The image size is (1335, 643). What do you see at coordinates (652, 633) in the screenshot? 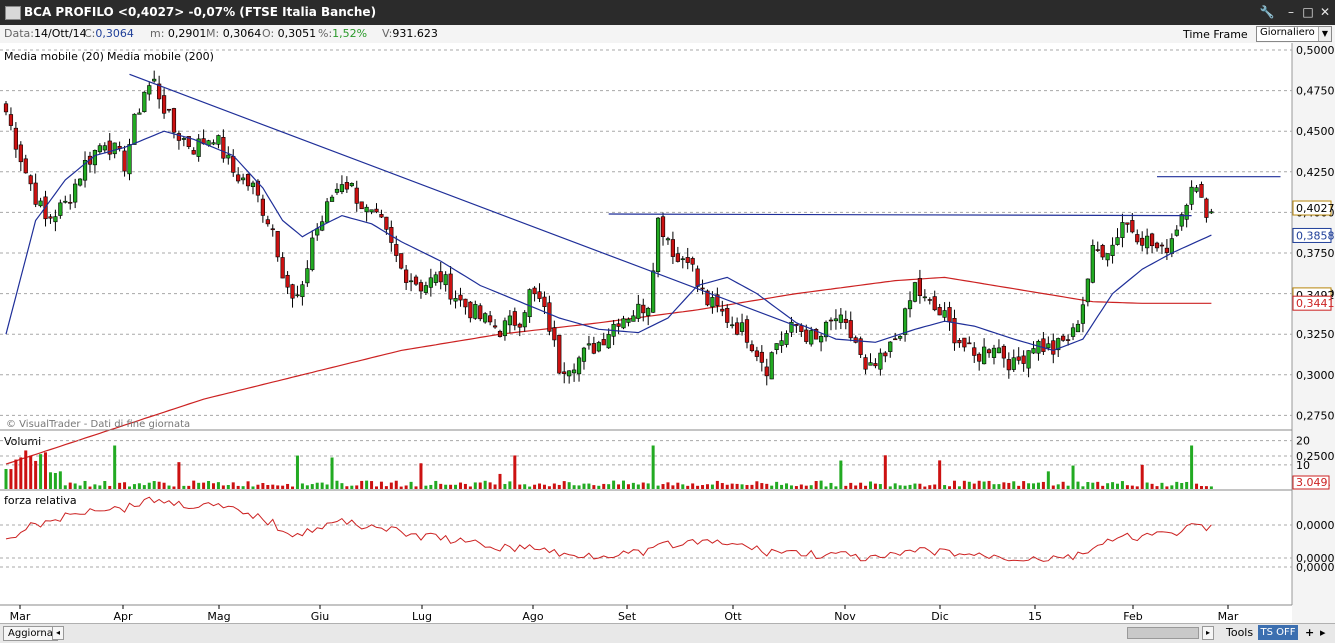
I see `scrollbar-track: ◂ ▸` at bounding box center [652, 633].